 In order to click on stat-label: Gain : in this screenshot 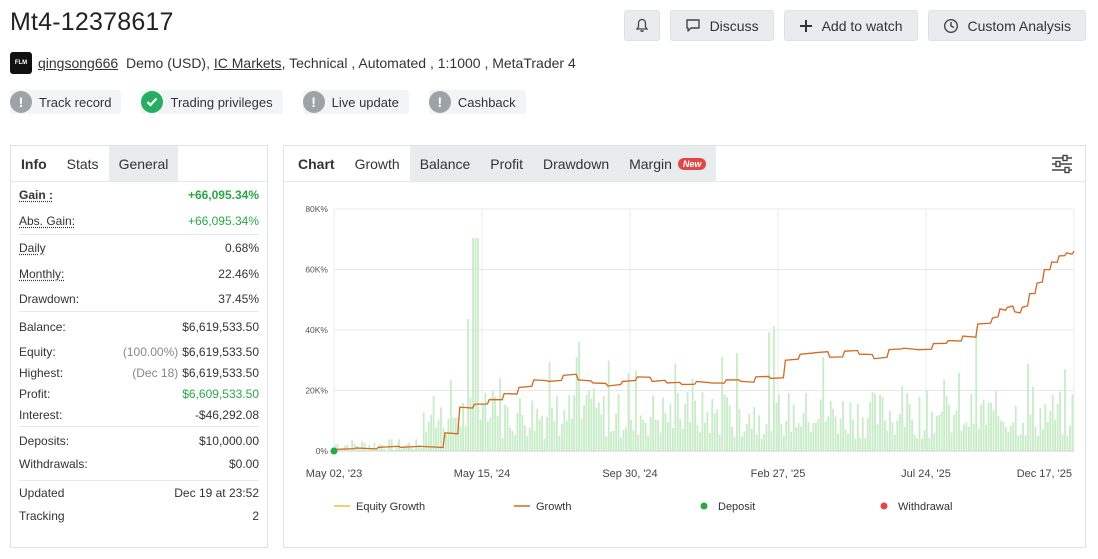, I will do `click(36, 195)`.